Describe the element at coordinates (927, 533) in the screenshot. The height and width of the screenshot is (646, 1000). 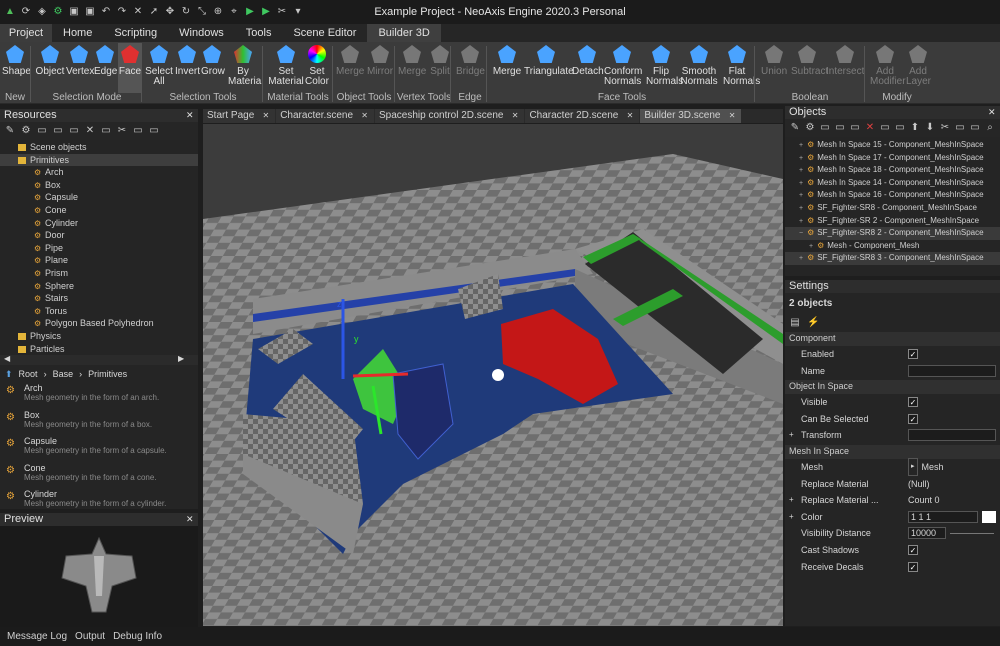
I see `visibility-distance-input: 10000` at that location.